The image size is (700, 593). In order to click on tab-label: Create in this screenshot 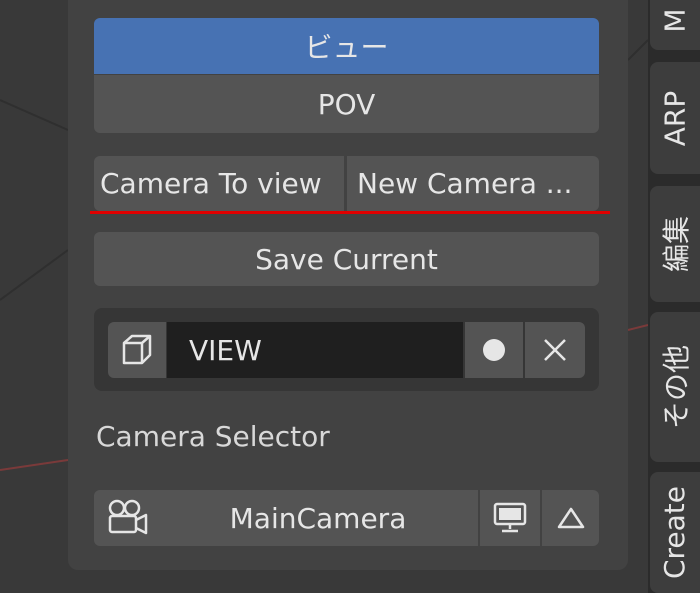, I will do `click(675, 532)`.